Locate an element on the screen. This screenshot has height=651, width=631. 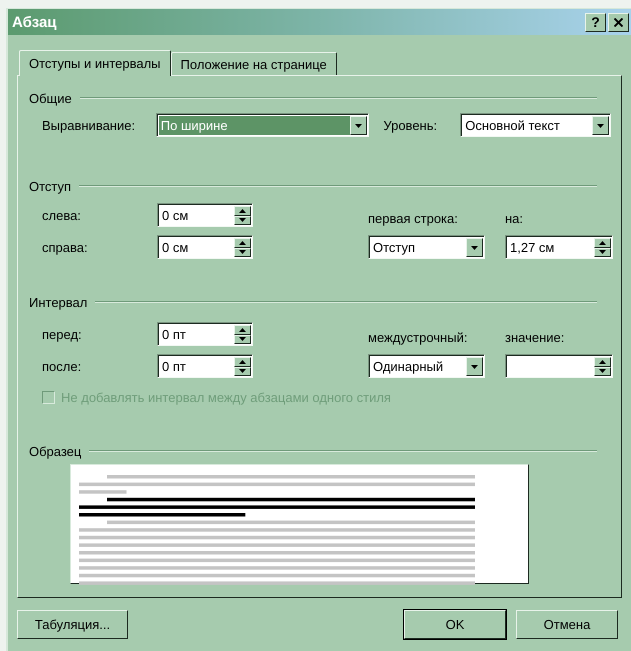
group-heading: Общие is located at coordinates (50, 98).